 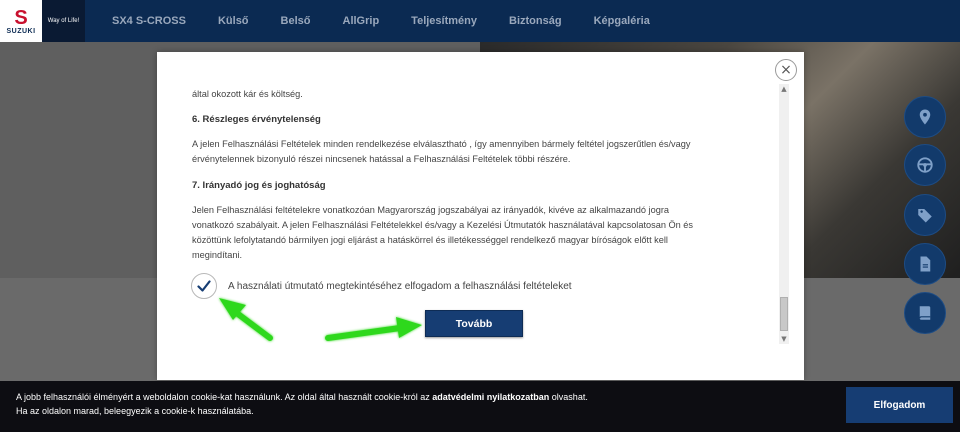 I want to click on suzuki-logo: S SUZUKI, so click(x=21, y=21).